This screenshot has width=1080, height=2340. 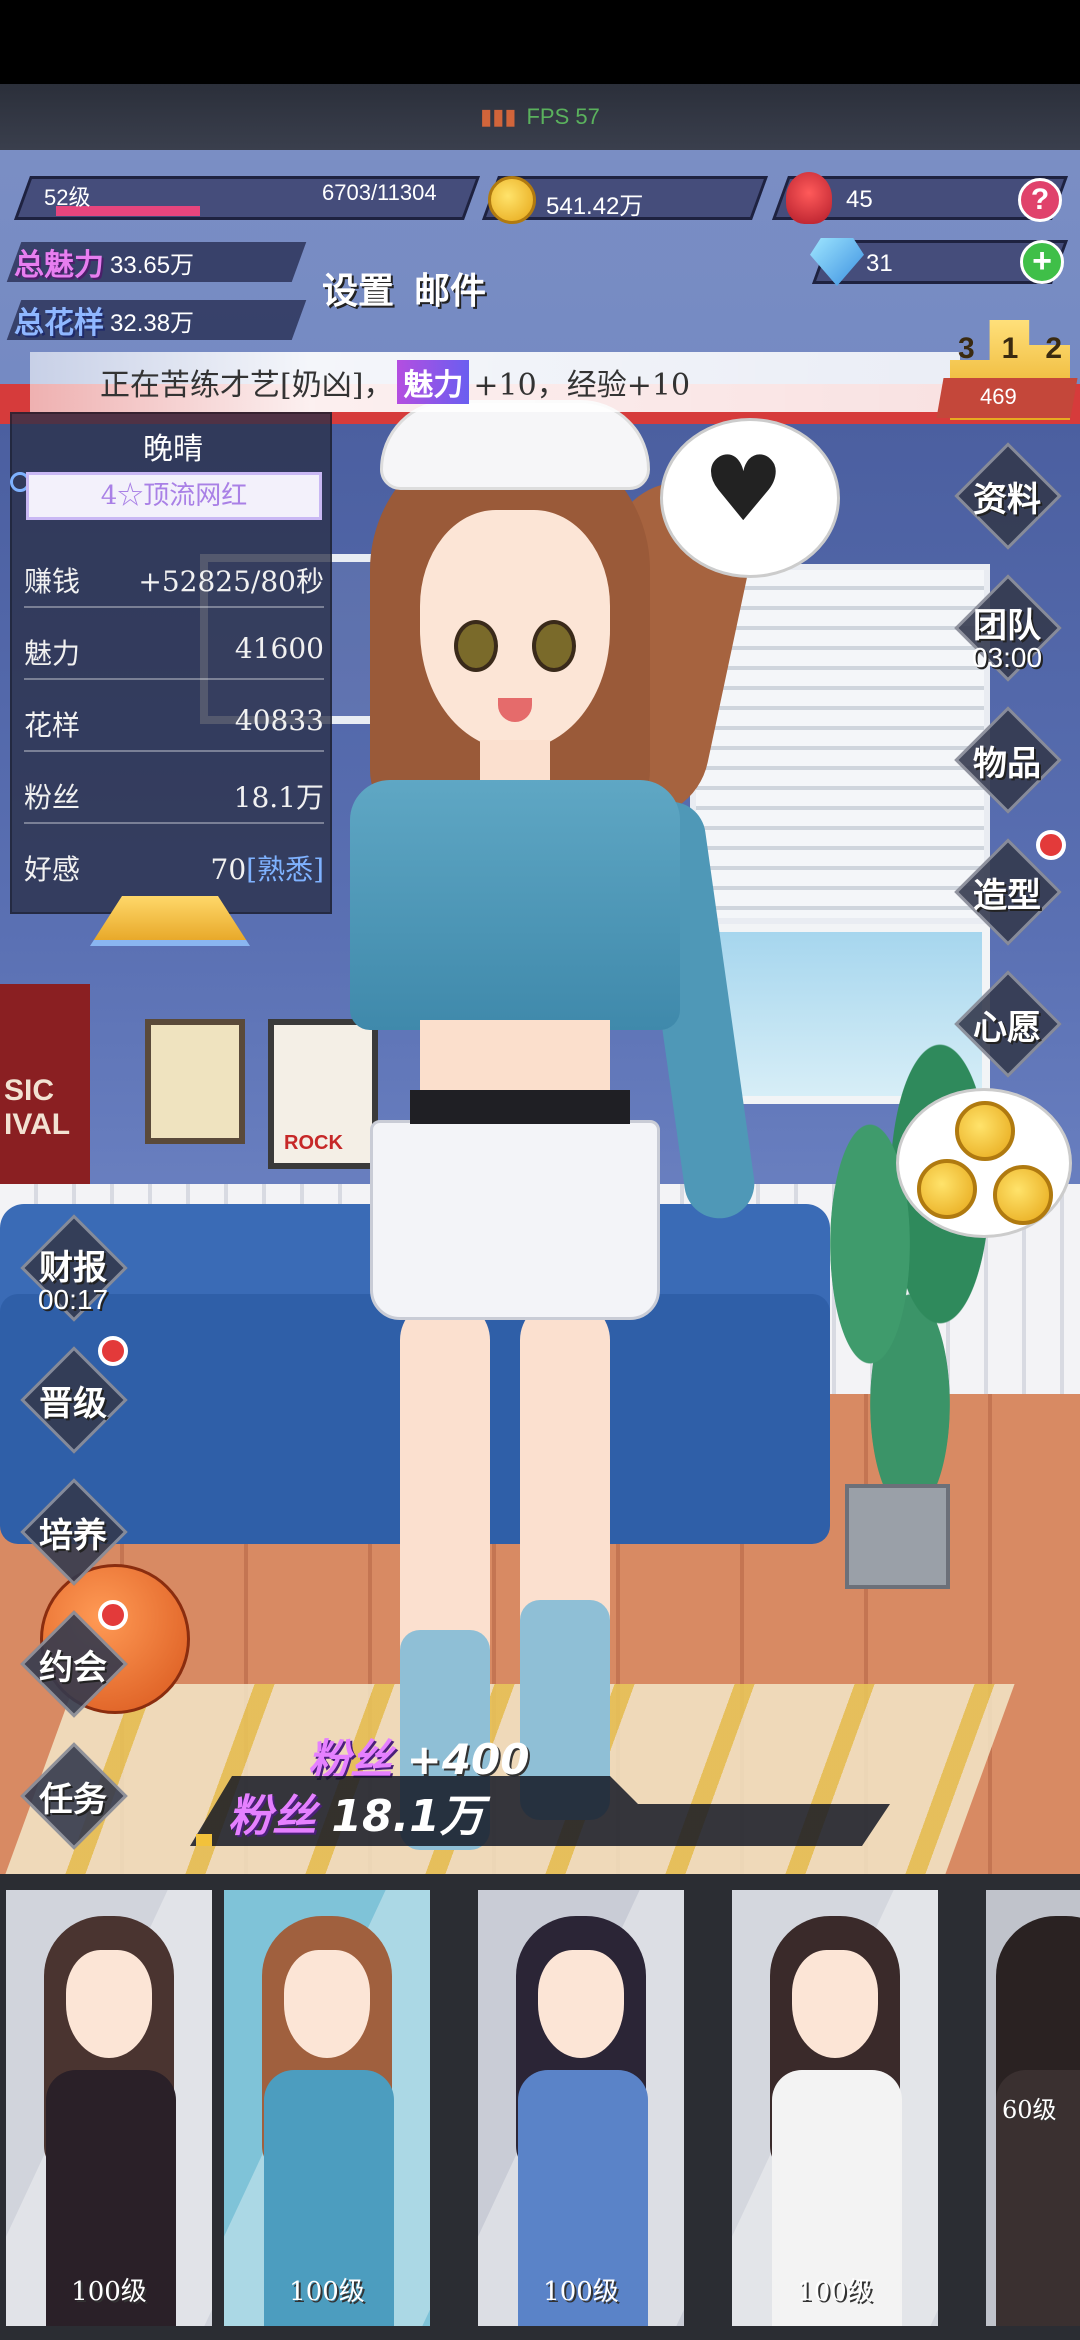 I want to click on character-midriff, so click(x=515, y=1060).